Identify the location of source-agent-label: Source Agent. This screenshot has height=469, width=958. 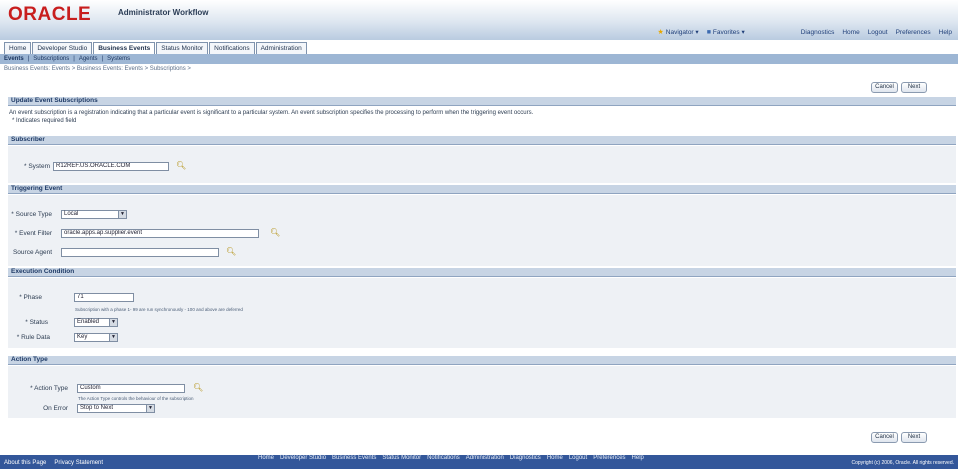
(32, 252).